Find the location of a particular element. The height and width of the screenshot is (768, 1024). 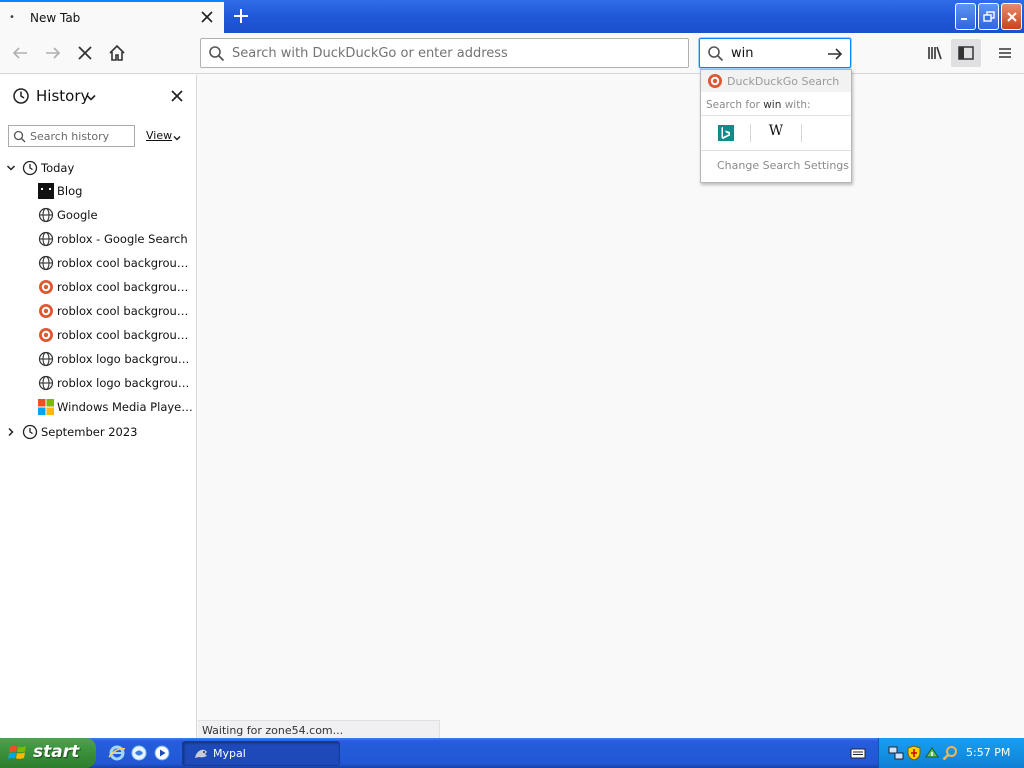

history-item-label: roblox - Google Search is located at coordinates (122, 239).